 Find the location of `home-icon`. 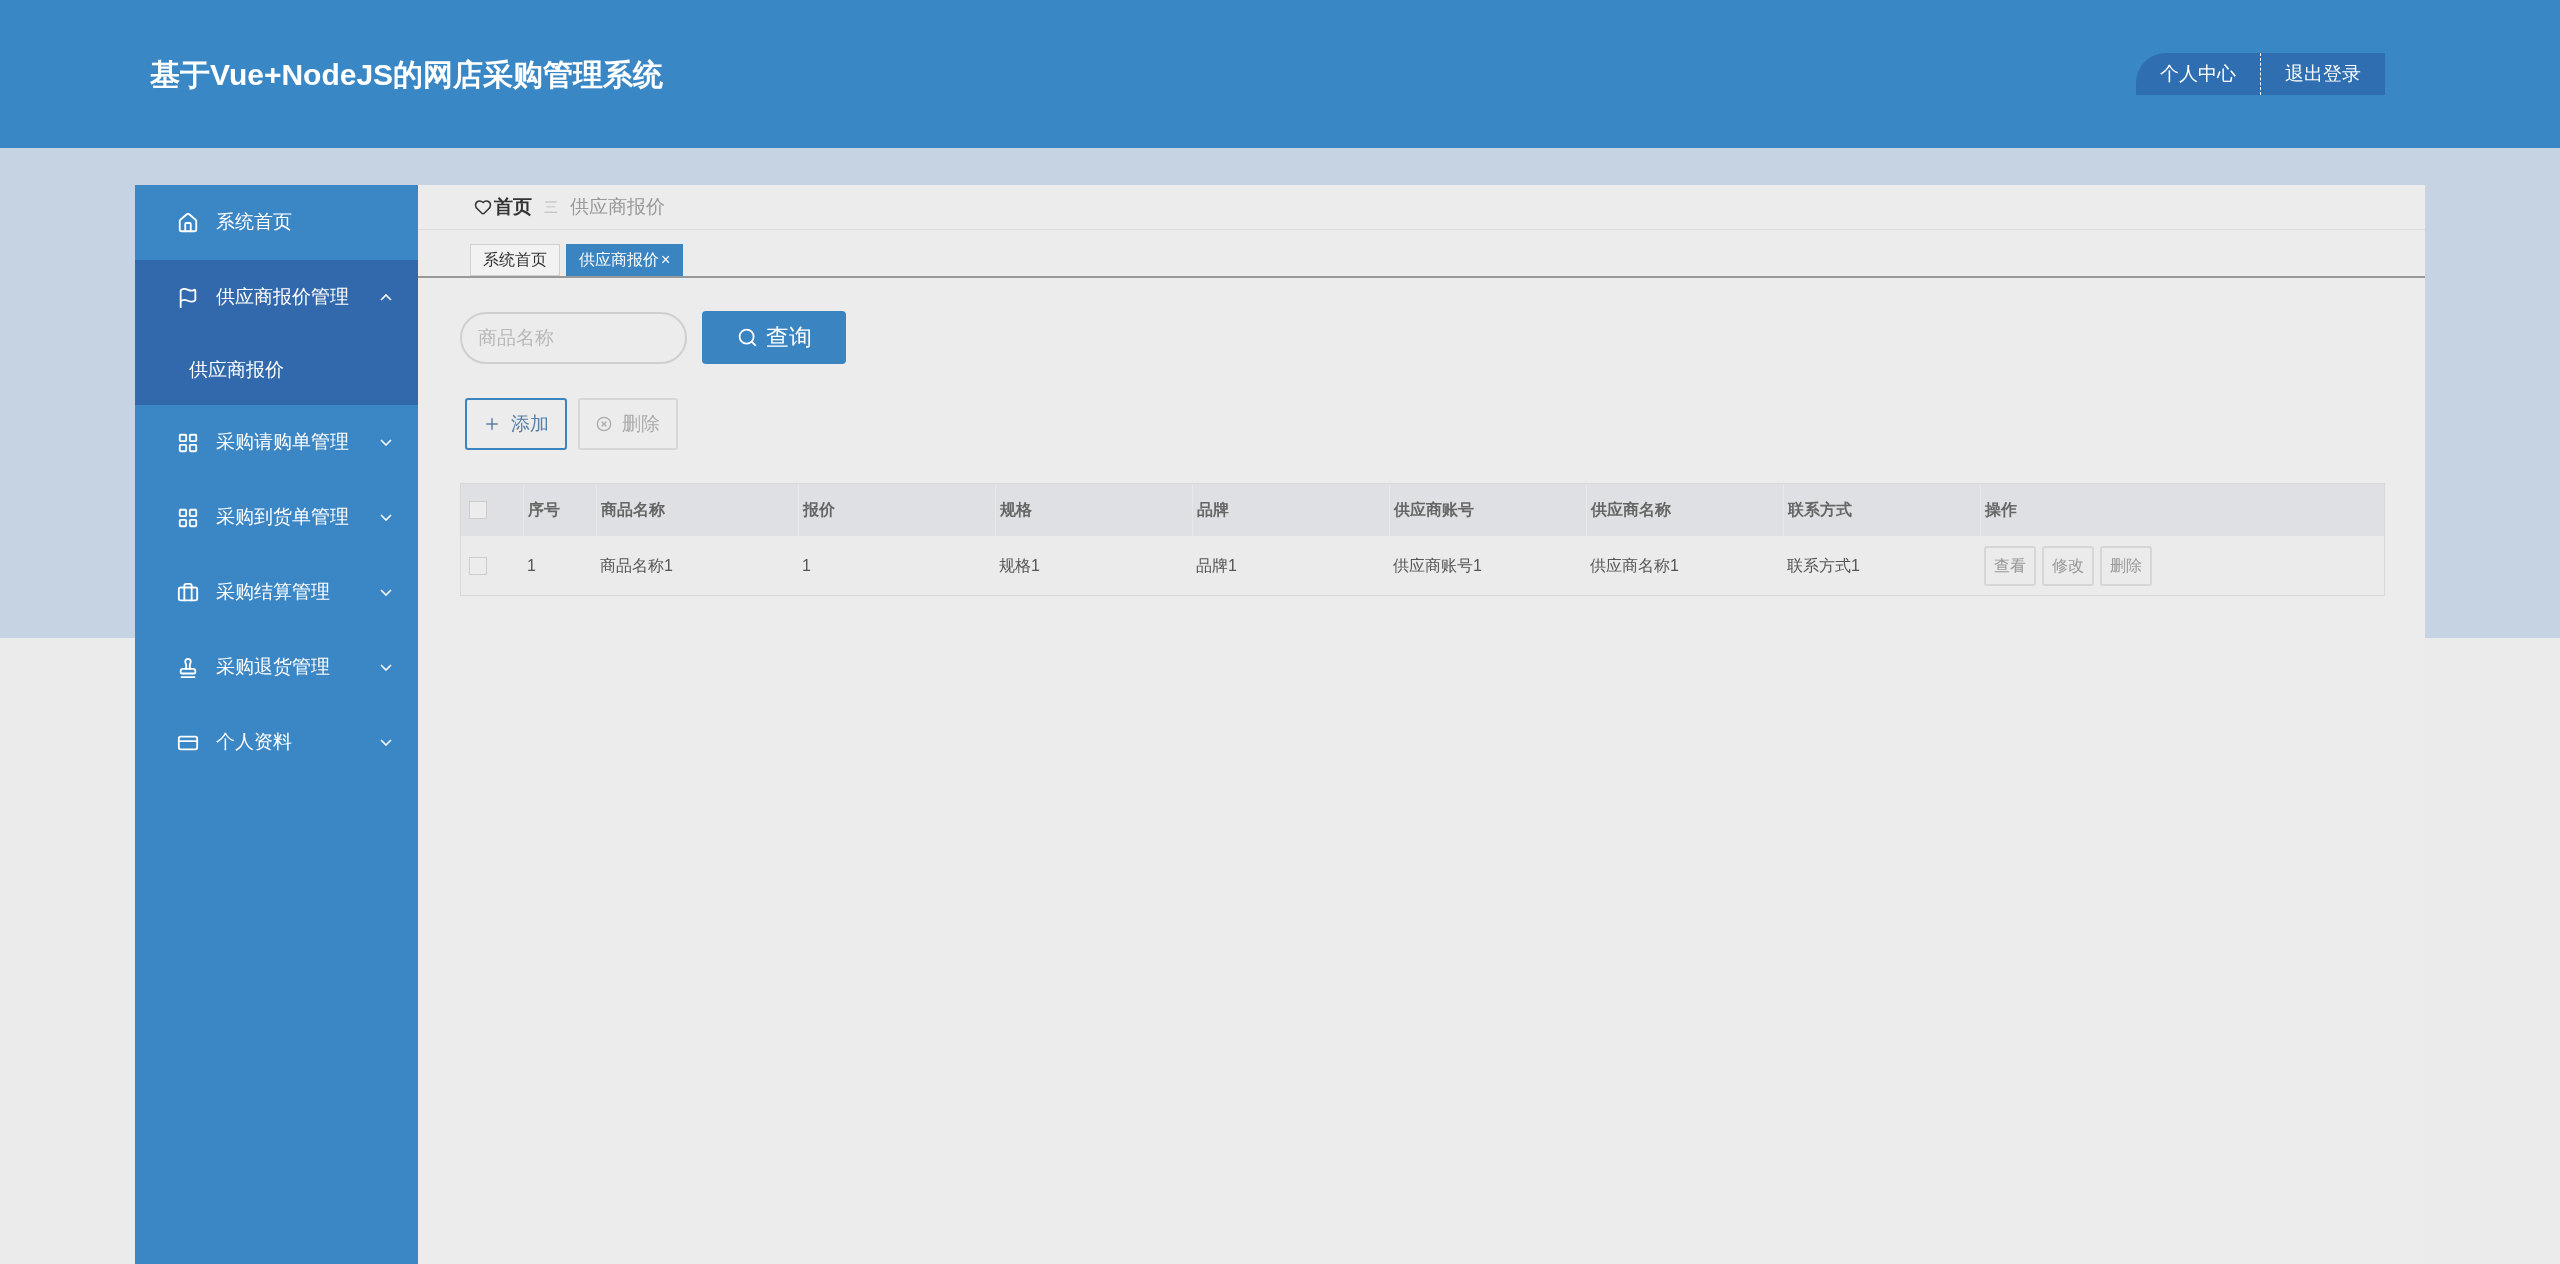

home-icon is located at coordinates (188, 222).